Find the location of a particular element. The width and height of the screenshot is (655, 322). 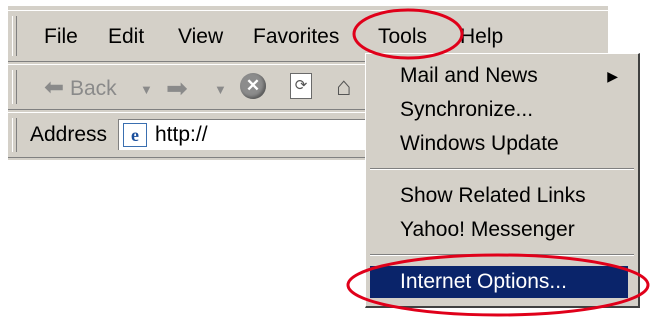

page-icon: e is located at coordinates (135, 135).